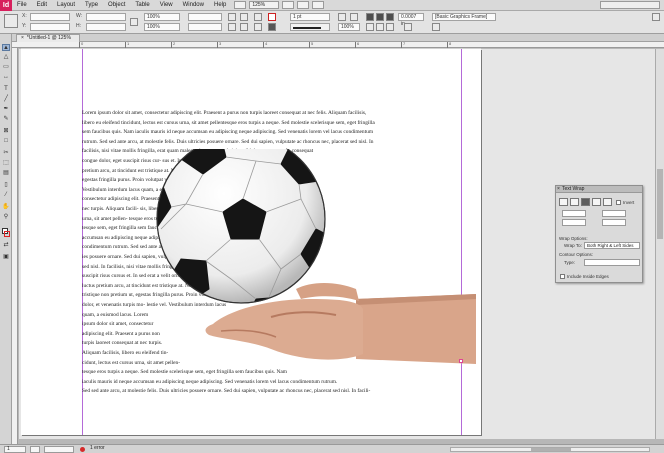 This screenshot has height=453, width=664. I want to click on jump-to-next-column-icon, so click(607, 202).